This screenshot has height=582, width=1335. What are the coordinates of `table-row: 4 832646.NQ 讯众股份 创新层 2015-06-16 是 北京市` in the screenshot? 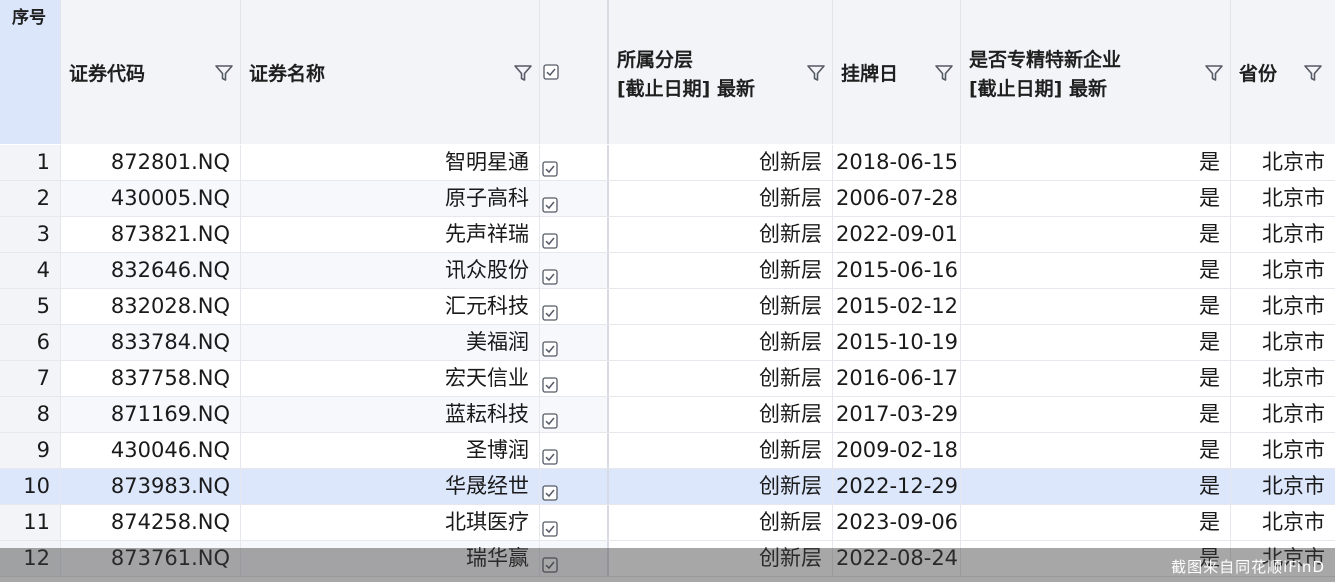 It's located at (667, 271).